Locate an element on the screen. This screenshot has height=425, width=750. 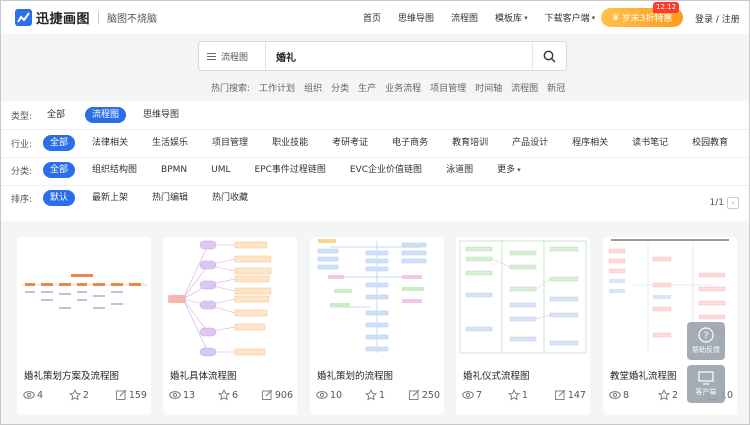
promo-badge: 12.12 is located at coordinates (666, 7).